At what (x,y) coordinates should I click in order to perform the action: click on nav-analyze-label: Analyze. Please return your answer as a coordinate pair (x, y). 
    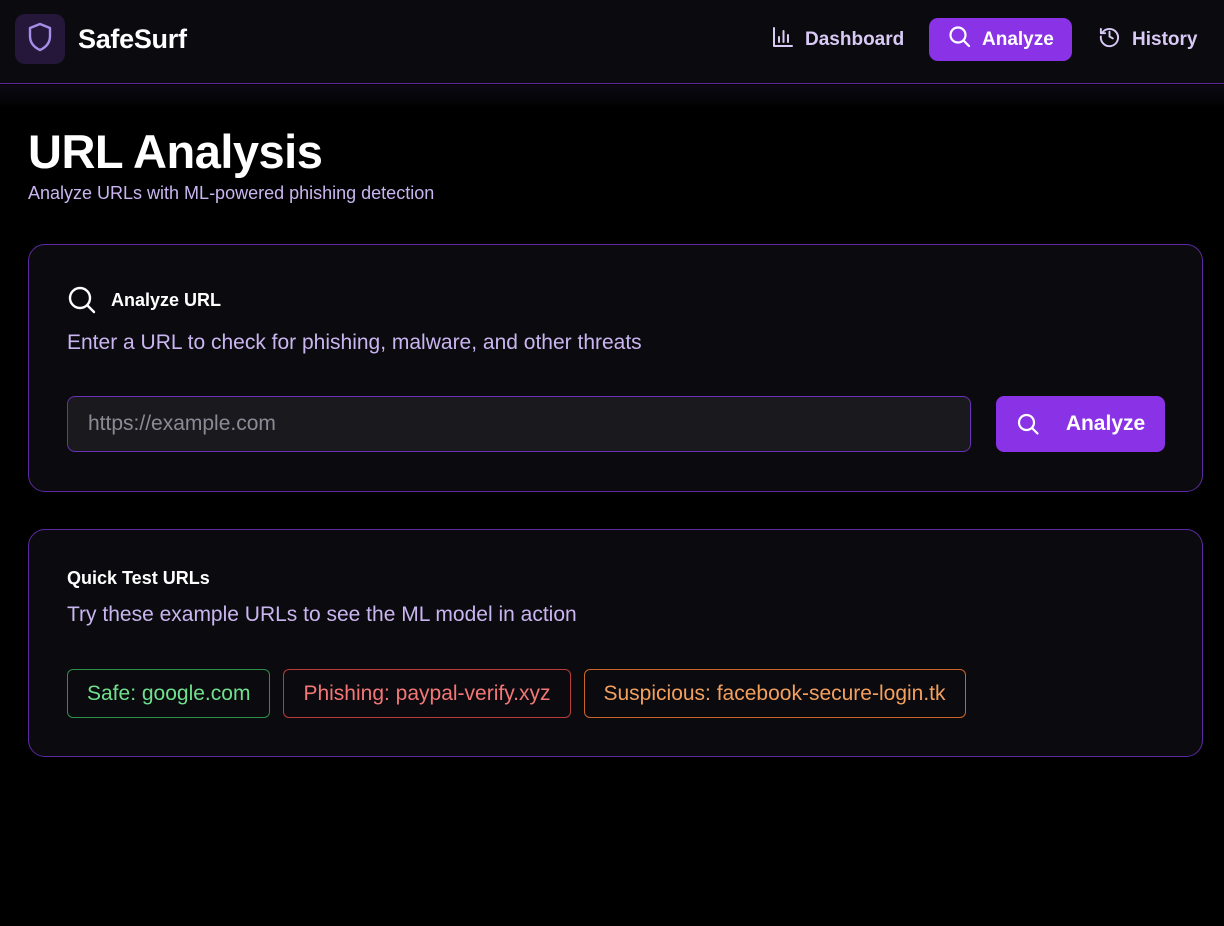
    Looking at the image, I should click on (1018, 39).